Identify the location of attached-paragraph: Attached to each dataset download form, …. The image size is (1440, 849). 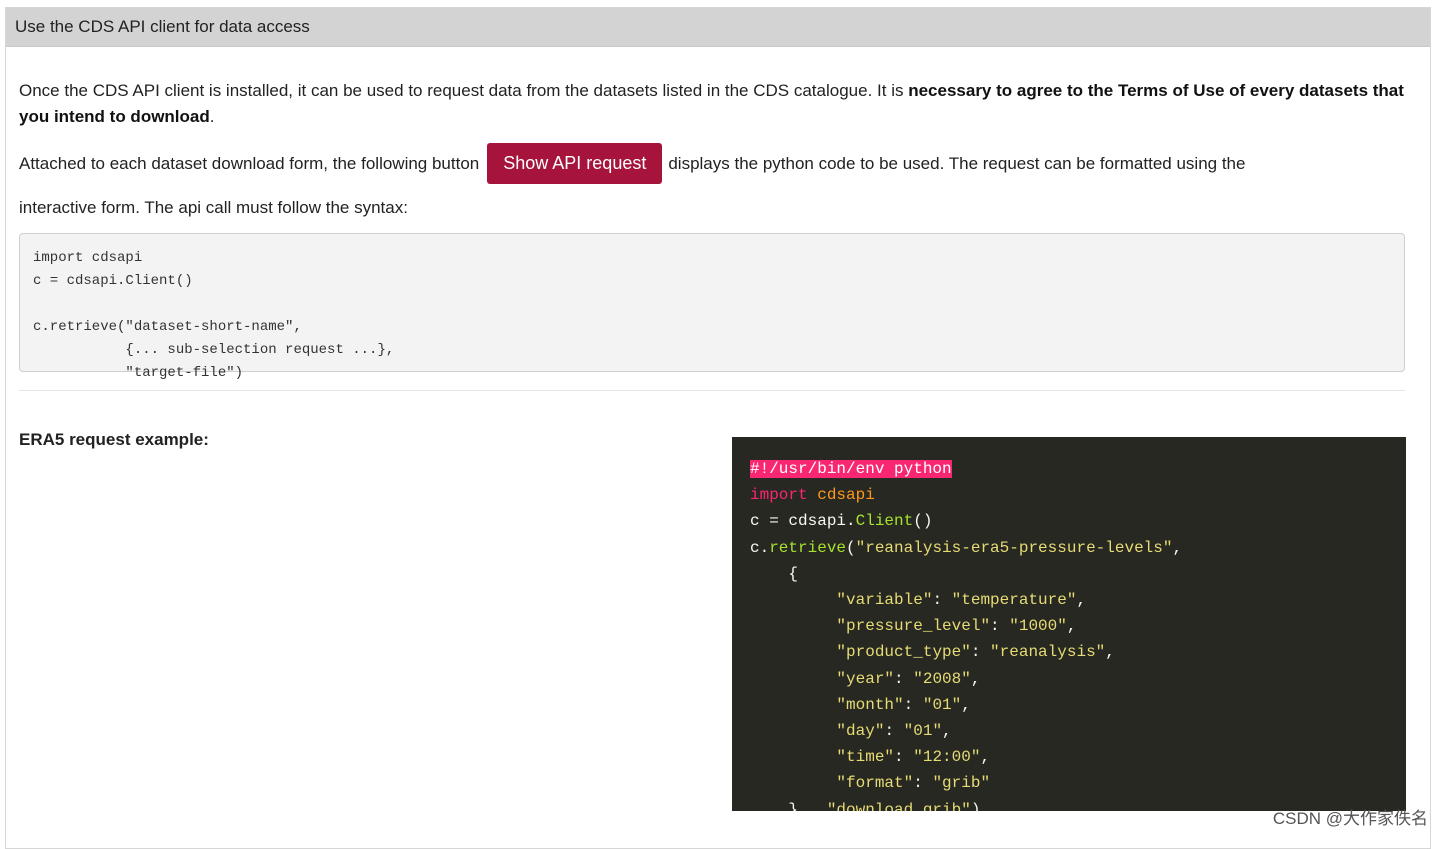
(712, 182).